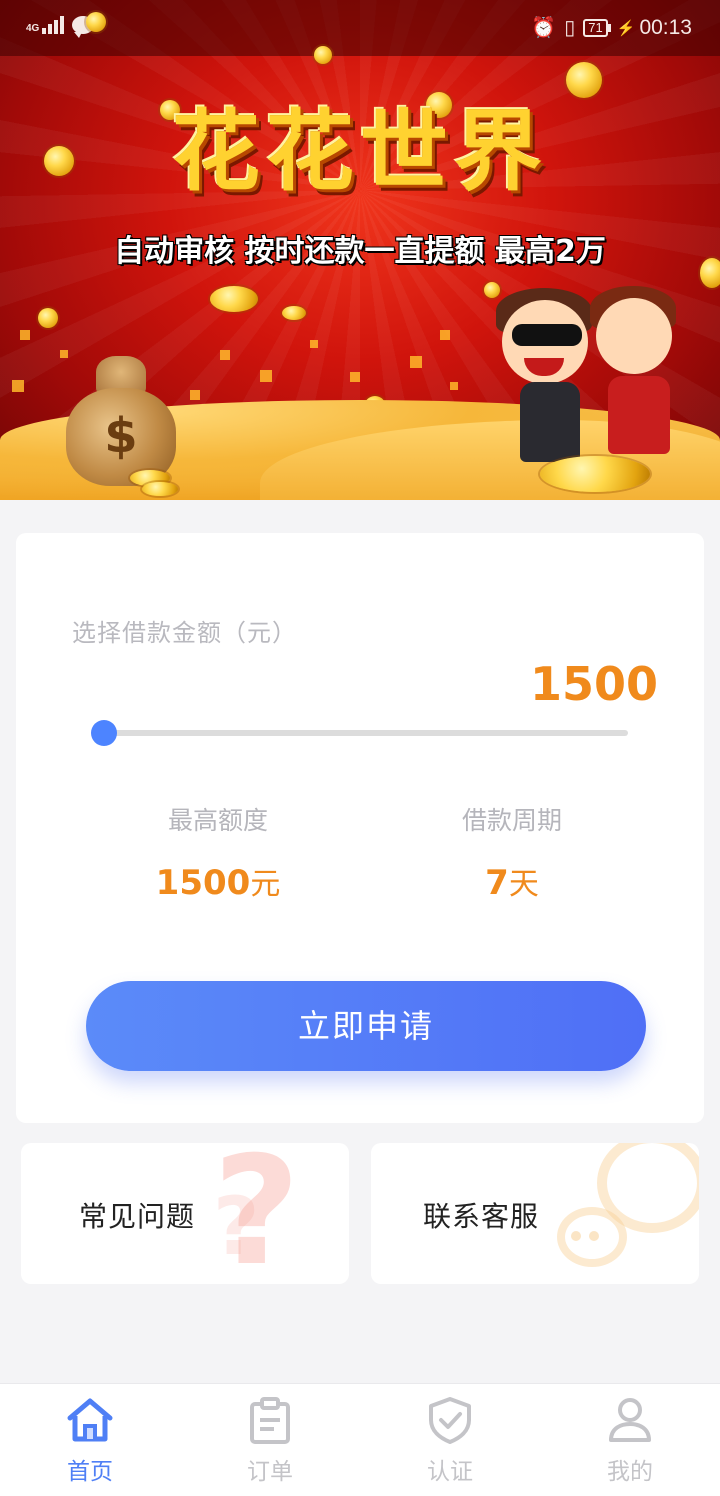 This screenshot has height=1496, width=720. Describe the element at coordinates (481, 1216) in the screenshot. I see `contact-support-label: 联系客服` at that location.